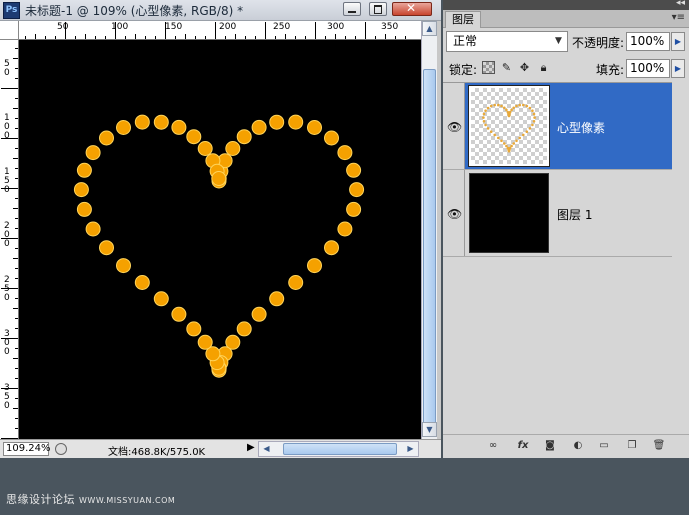 Image resolution: width=689 pixels, height=515 pixels. What do you see at coordinates (7, 397) in the screenshot?
I see `ruler-label: 3 5 0` at bounding box center [7, 397].